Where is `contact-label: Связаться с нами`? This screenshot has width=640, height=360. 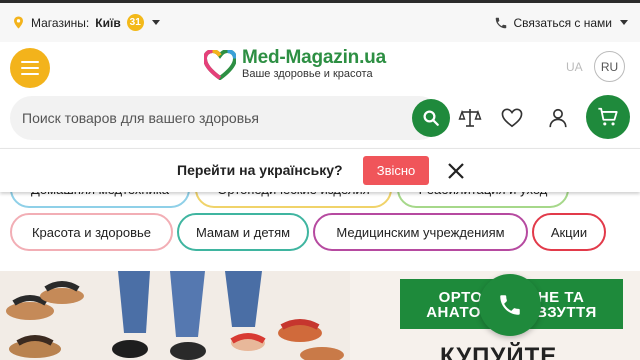 contact-label: Связаться с нами is located at coordinates (562, 22).